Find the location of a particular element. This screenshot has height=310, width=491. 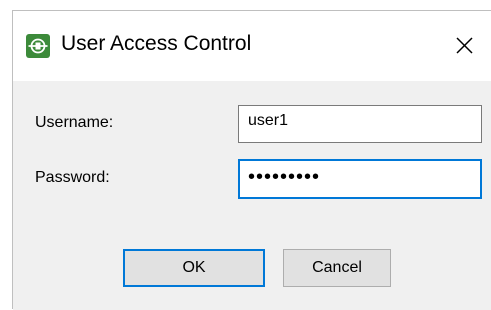

network-plug-icon is located at coordinates (38, 46).